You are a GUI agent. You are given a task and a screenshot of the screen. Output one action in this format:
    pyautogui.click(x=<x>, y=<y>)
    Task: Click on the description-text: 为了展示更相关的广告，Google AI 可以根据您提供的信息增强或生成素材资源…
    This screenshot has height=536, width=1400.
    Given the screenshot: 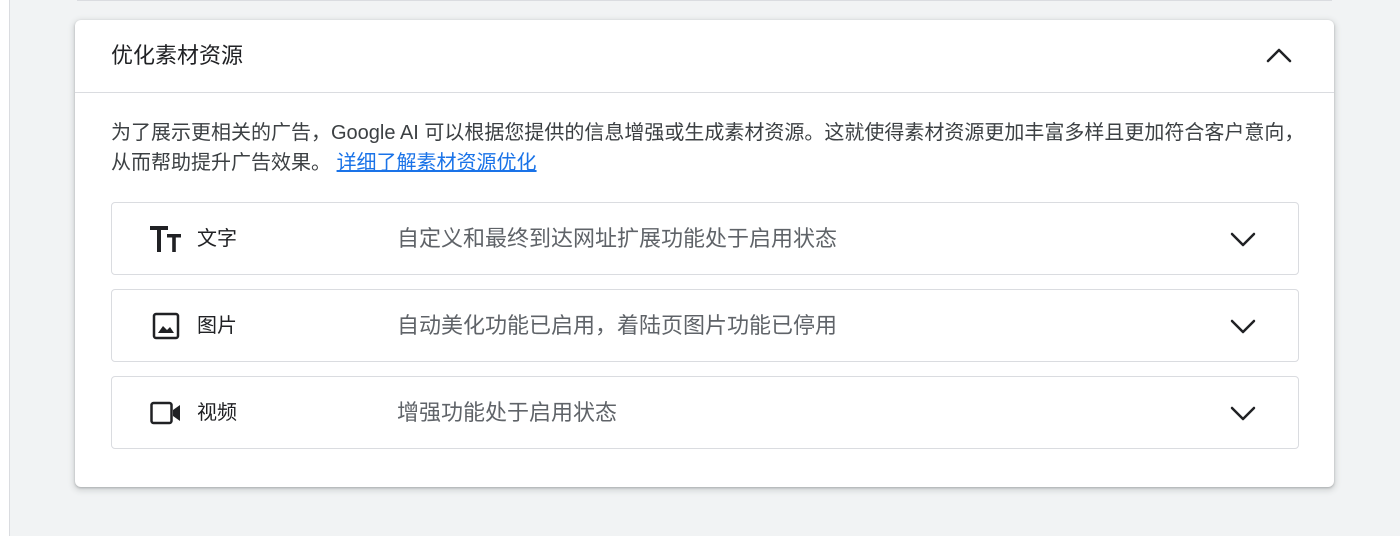 What is the action you would take?
    pyautogui.click(x=708, y=148)
    